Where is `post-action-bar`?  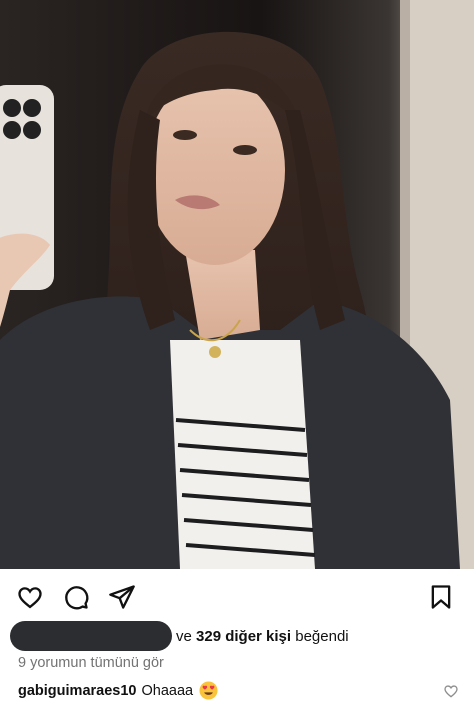
post-action-bar is located at coordinates (237, 597).